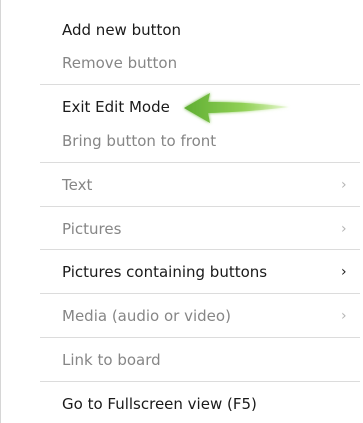 This screenshot has width=363, height=423. Describe the element at coordinates (146, 316) in the screenshot. I see `menu-item-label: Media (audio or video)` at that location.